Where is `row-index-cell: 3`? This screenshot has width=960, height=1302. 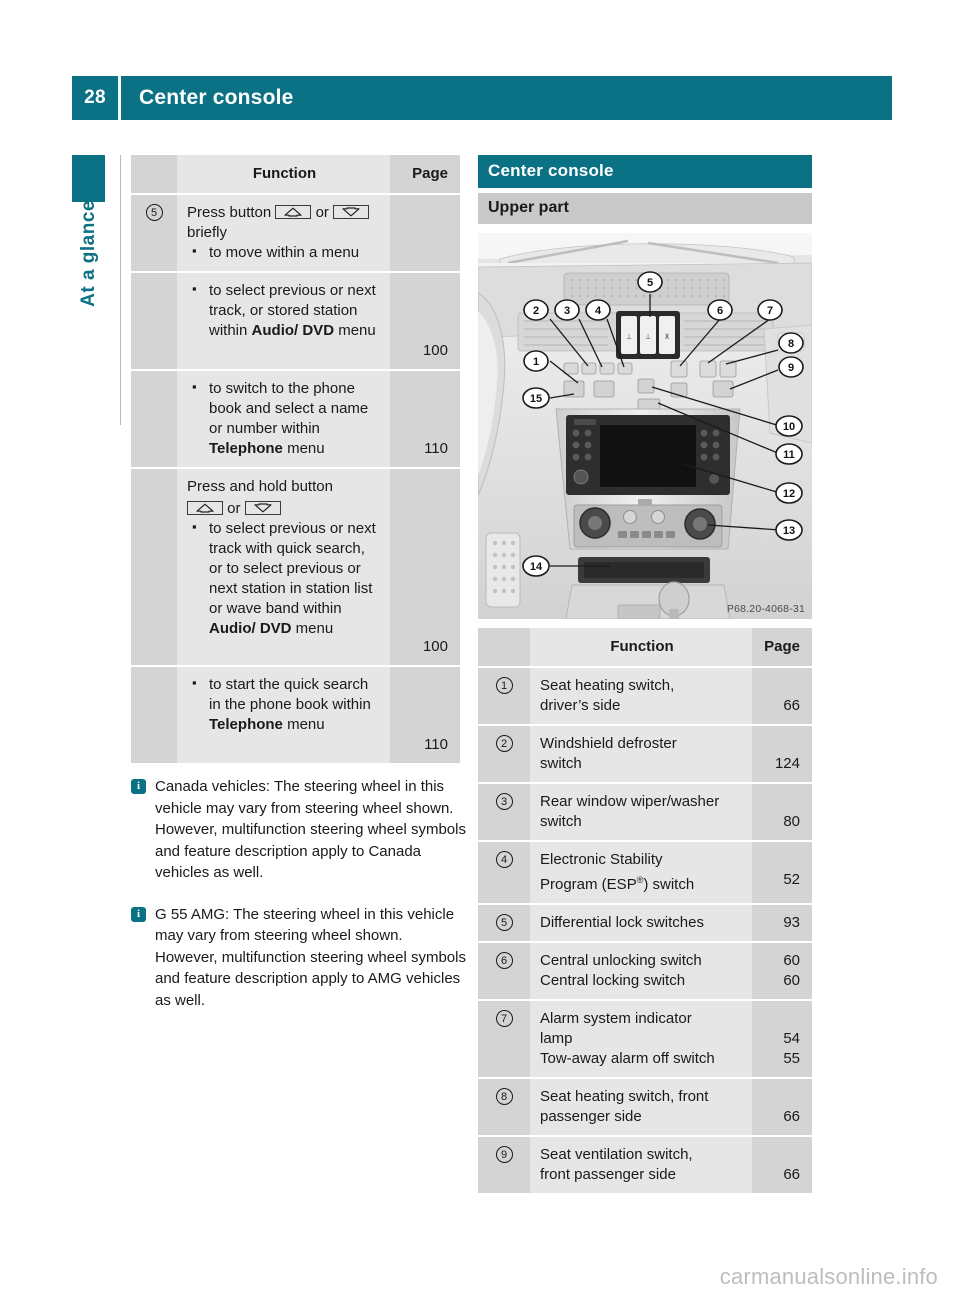 row-index-cell: 3 is located at coordinates (504, 811).